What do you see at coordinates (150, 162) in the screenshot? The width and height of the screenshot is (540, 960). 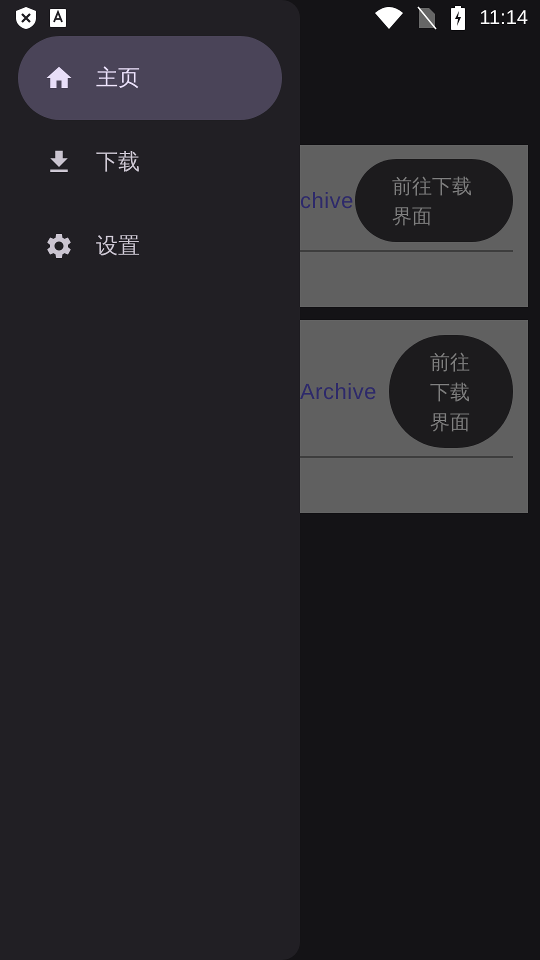 I see `drawer-item: 下载` at bounding box center [150, 162].